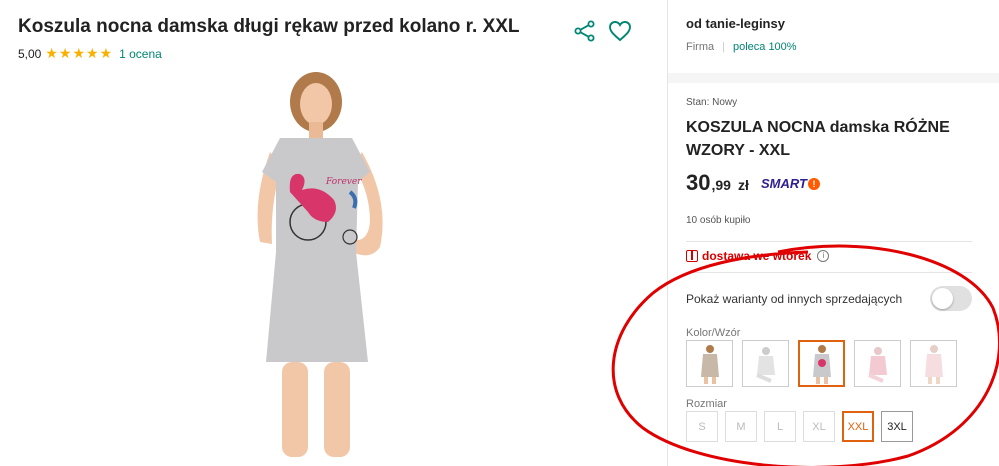  Describe the element at coordinates (743, 185) in the screenshot. I see `price-currency: zł` at that location.